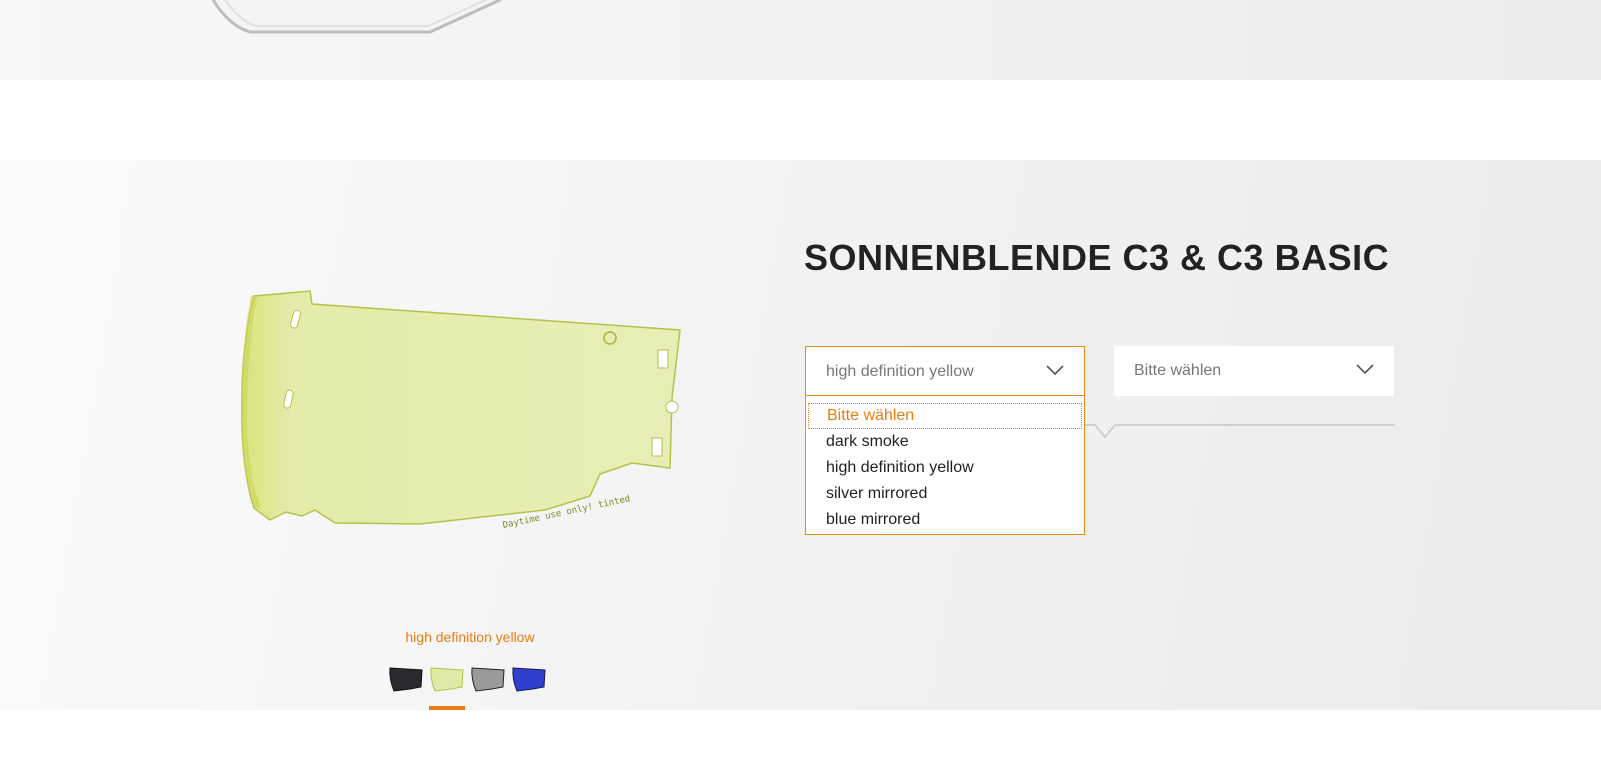 The image size is (1601, 774). Describe the element at coordinates (529, 679) in the screenshot. I see `thumbnail-blue-mirrored` at that location.